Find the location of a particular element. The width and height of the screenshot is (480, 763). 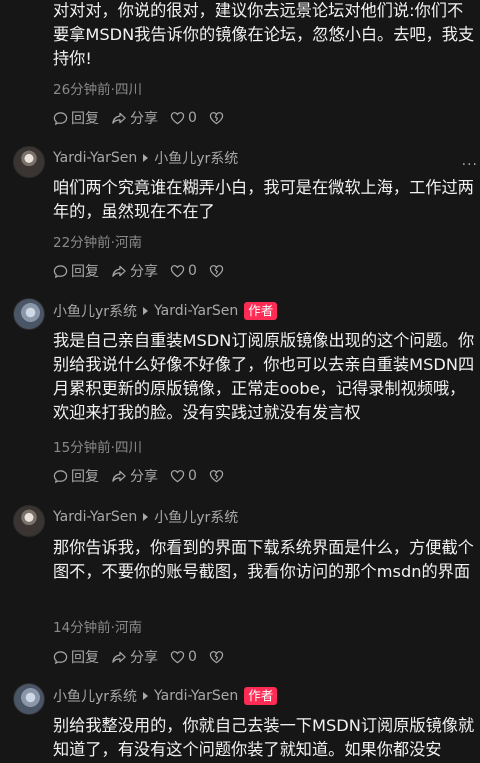

comment-time-location: 26分钟前·四川 is located at coordinates (97, 90).